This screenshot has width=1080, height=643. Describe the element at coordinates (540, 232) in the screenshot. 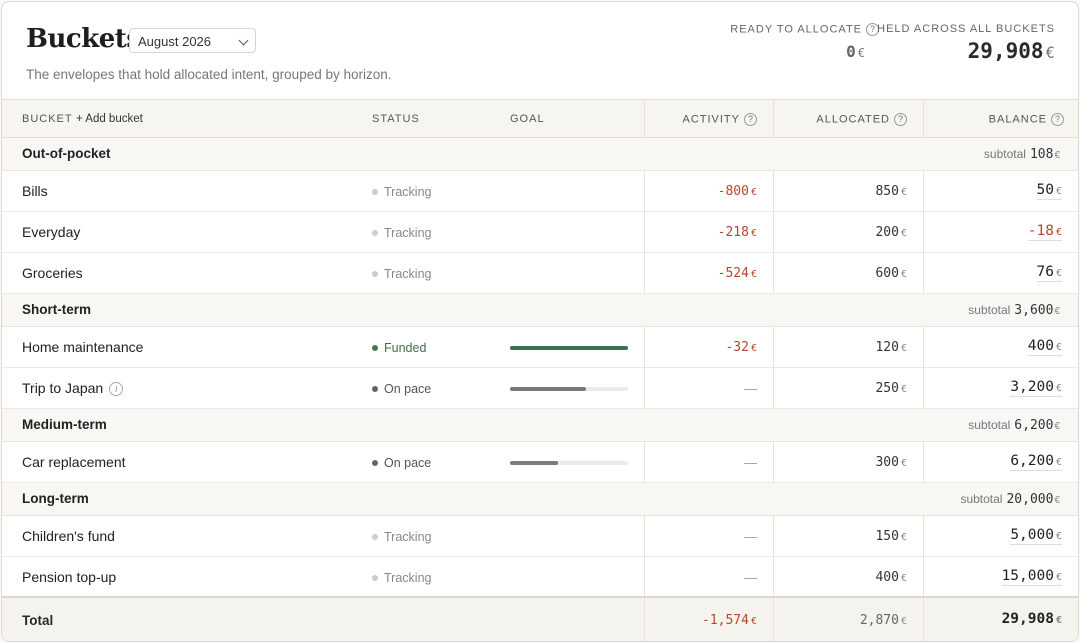

I see `table-row: Everyday Tracking -218 € 200 € -18 €` at that location.